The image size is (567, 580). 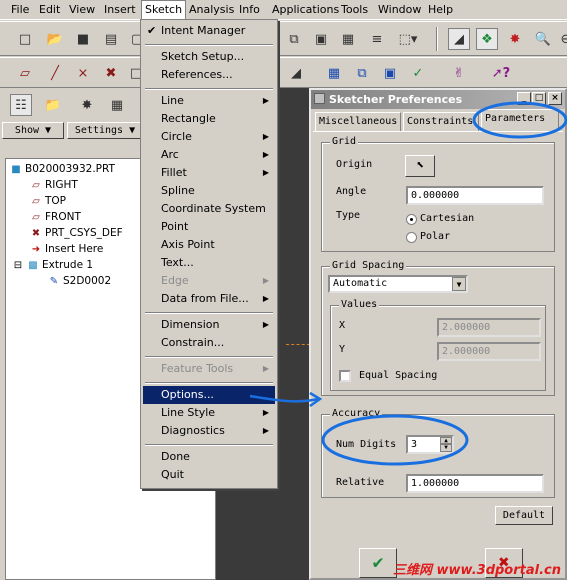 I want to click on tree-item-csys: ✖ PRT_CSYS_DEF, so click(x=76, y=233).